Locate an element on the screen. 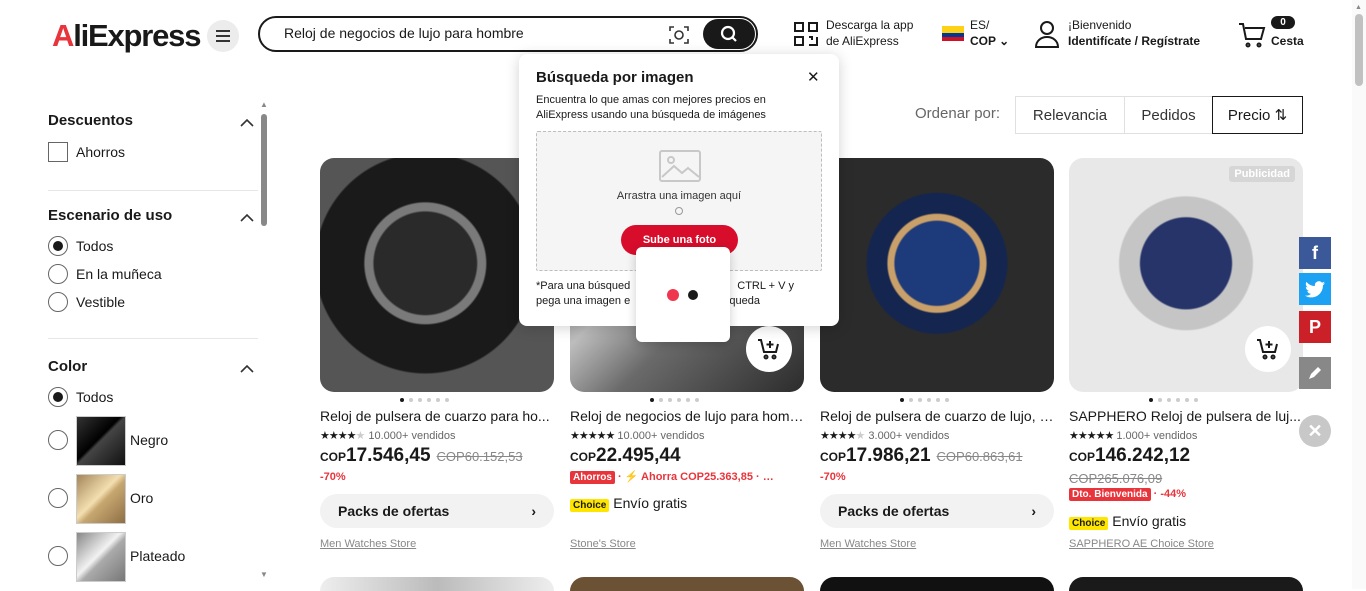 Image resolution: width=1366 pixels, height=591 pixels. ad-badge: Publicidad is located at coordinates (1262, 174).